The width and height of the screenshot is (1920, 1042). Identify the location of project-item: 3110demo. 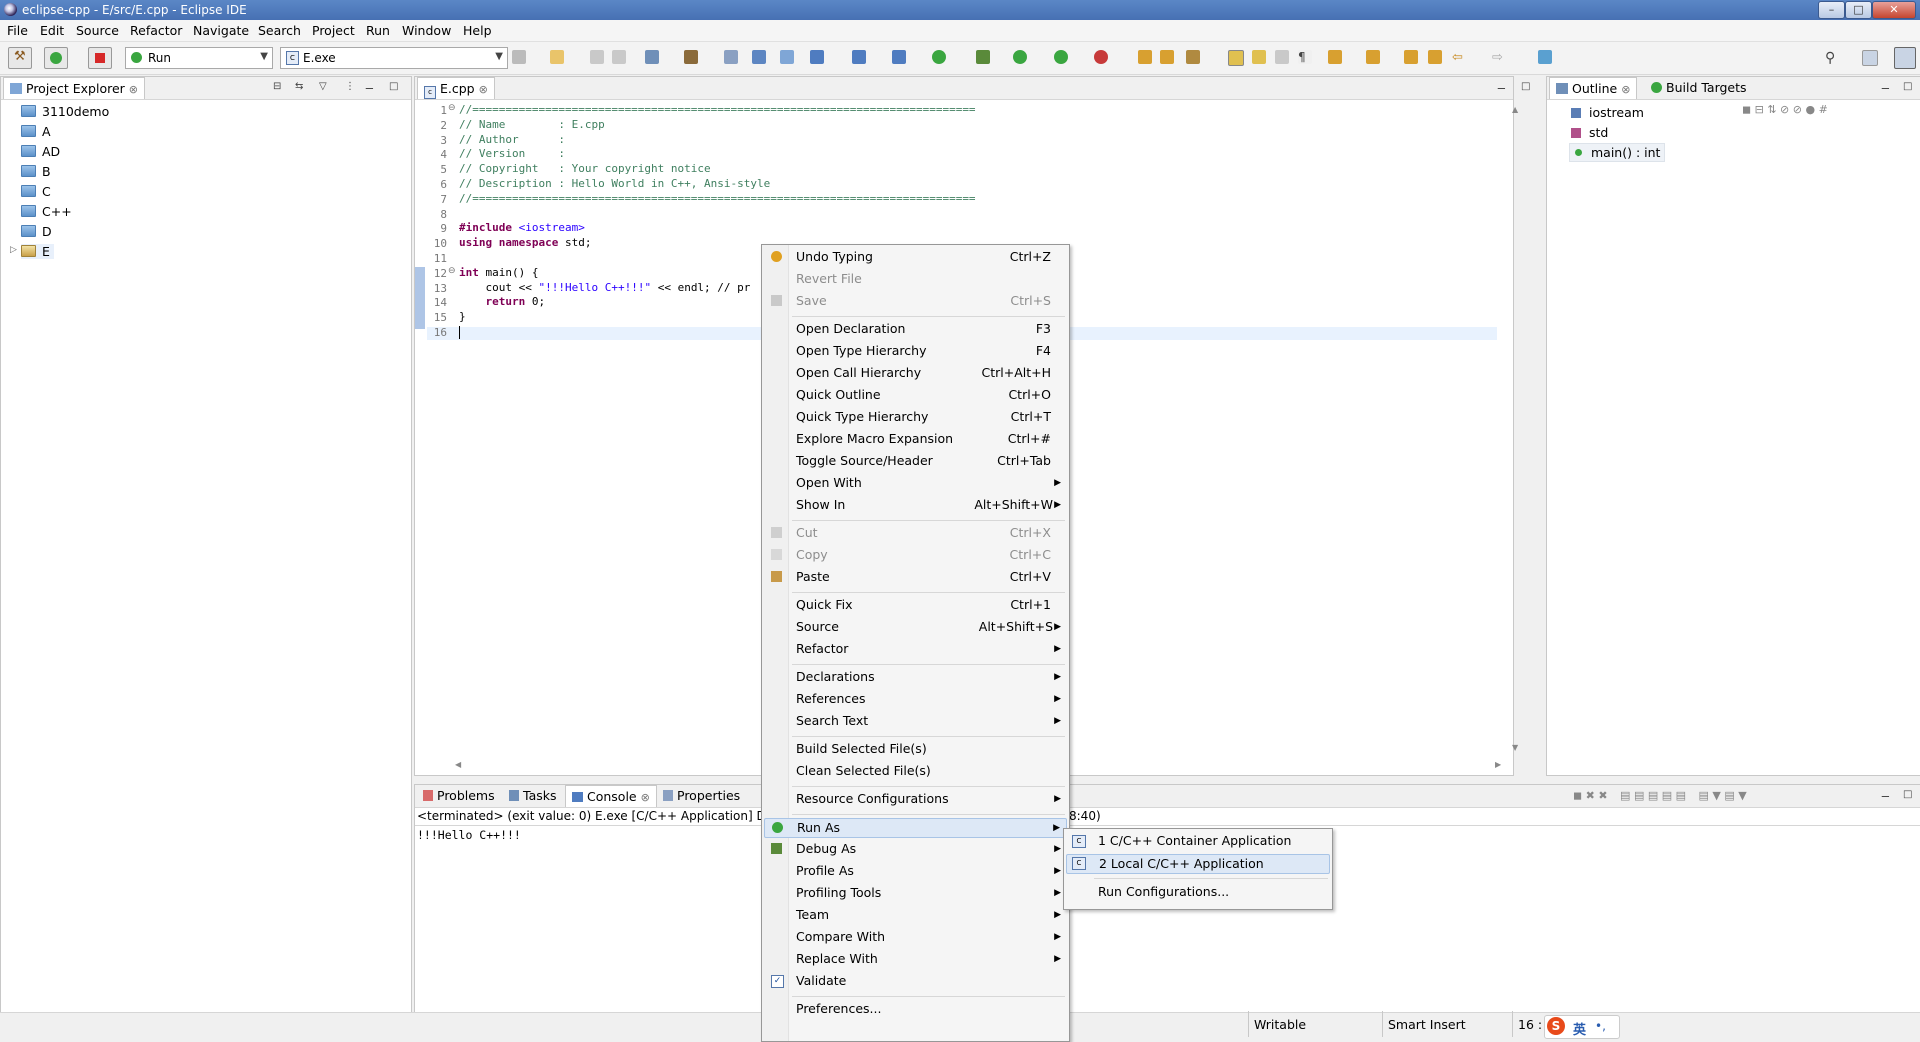
(65, 111).